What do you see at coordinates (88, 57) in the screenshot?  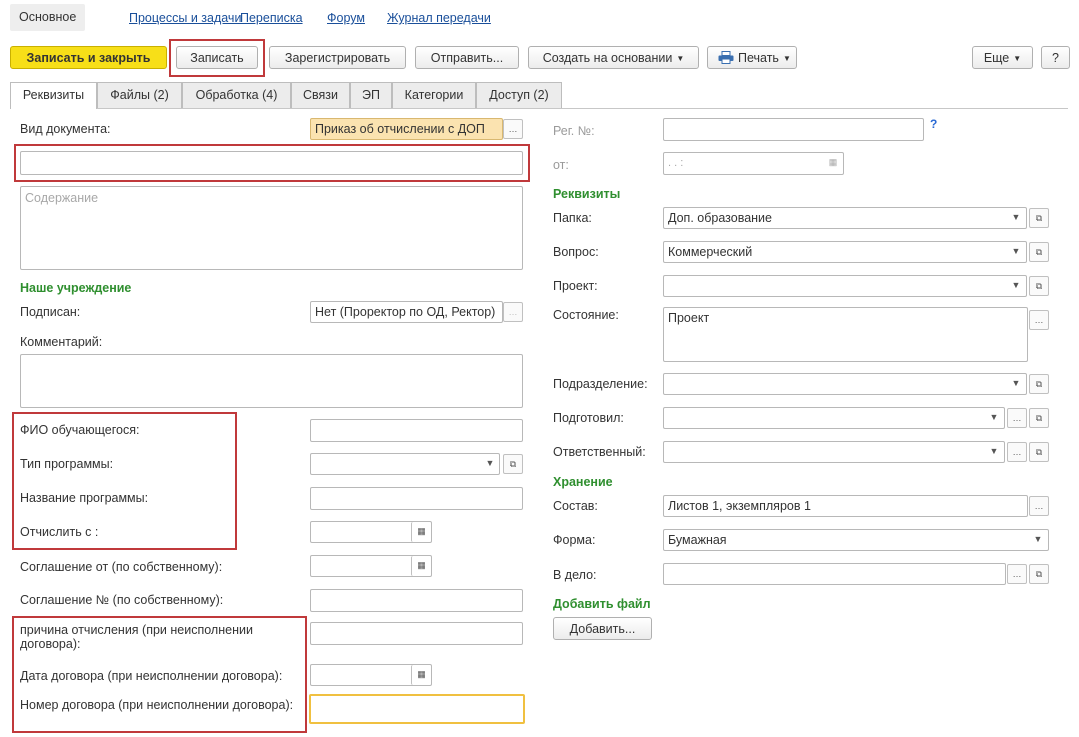 I see `save-and-close-button: Записать и закрыть` at bounding box center [88, 57].